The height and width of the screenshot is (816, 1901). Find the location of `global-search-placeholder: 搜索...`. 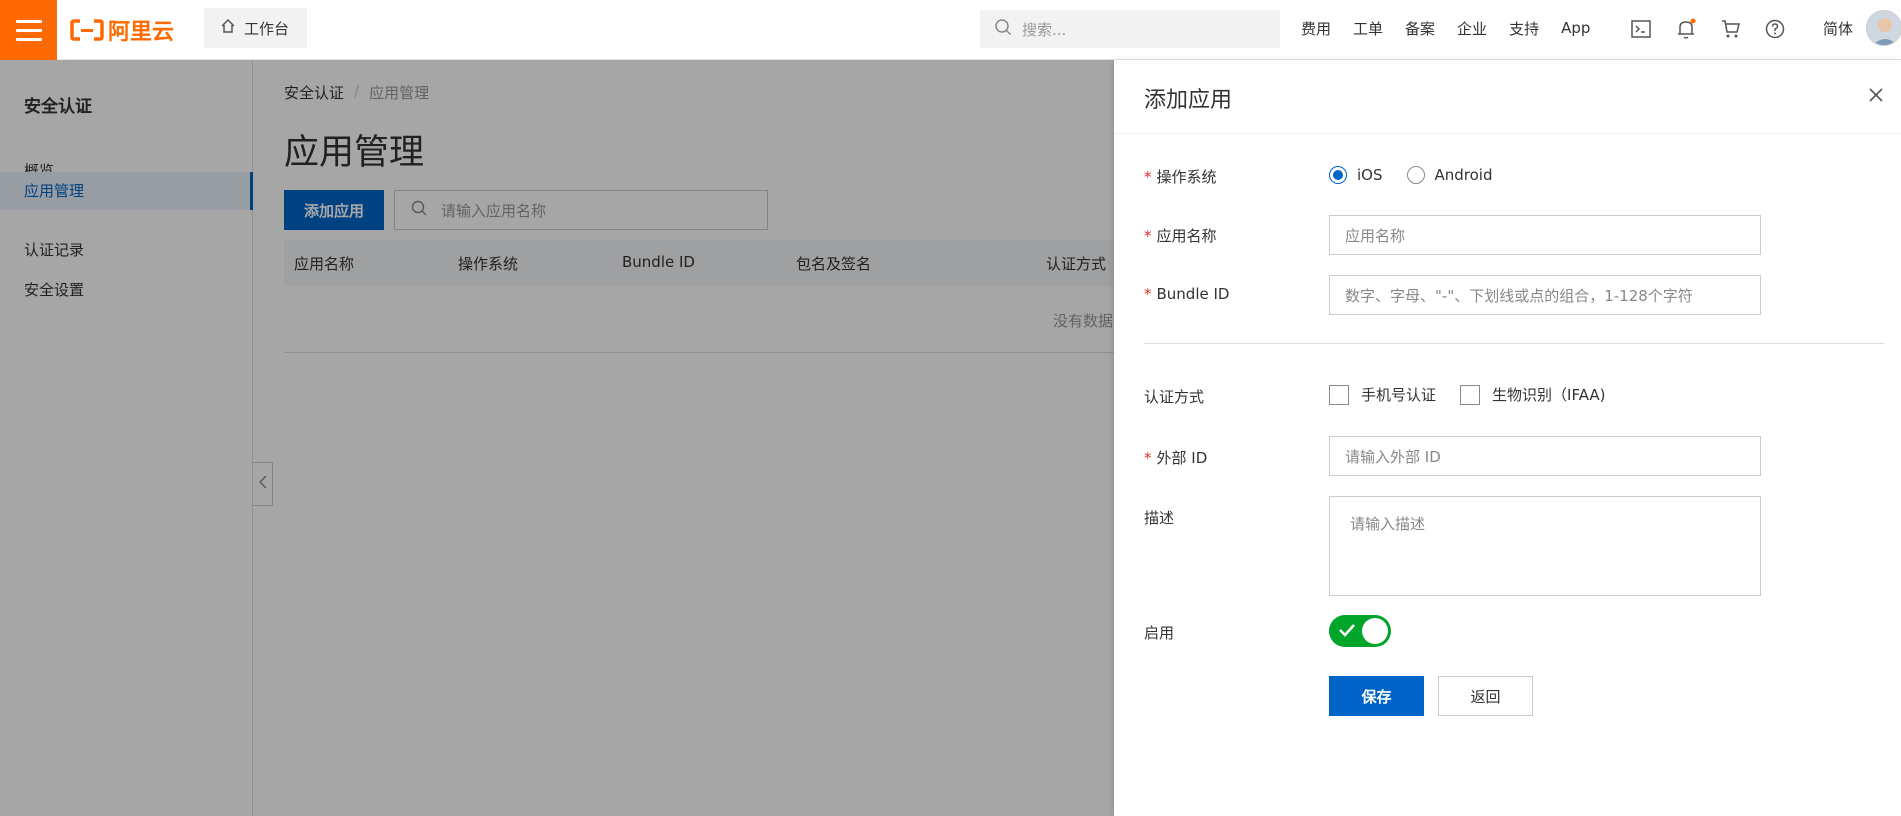

global-search-placeholder: 搜索... is located at coordinates (1044, 29).